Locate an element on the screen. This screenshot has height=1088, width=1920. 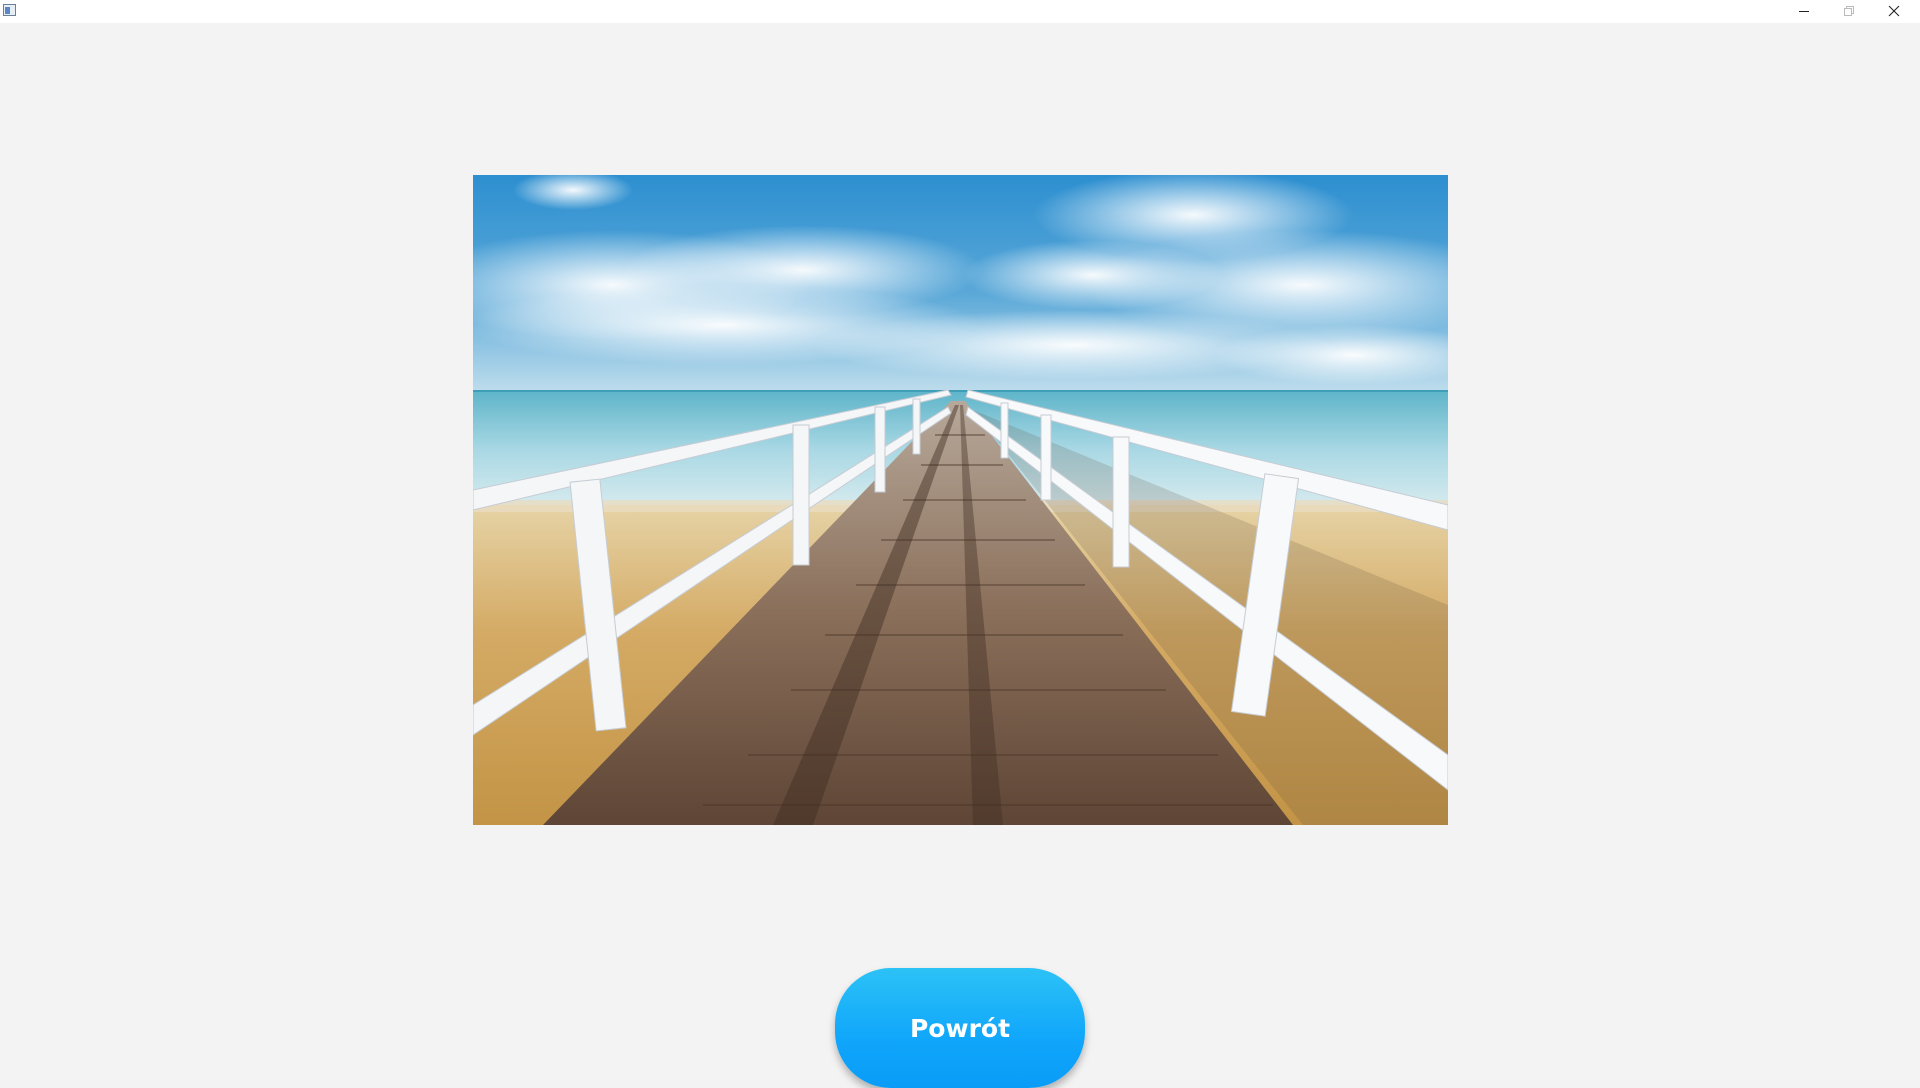
back-button: Powrót is located at coordinates (960, 1028).